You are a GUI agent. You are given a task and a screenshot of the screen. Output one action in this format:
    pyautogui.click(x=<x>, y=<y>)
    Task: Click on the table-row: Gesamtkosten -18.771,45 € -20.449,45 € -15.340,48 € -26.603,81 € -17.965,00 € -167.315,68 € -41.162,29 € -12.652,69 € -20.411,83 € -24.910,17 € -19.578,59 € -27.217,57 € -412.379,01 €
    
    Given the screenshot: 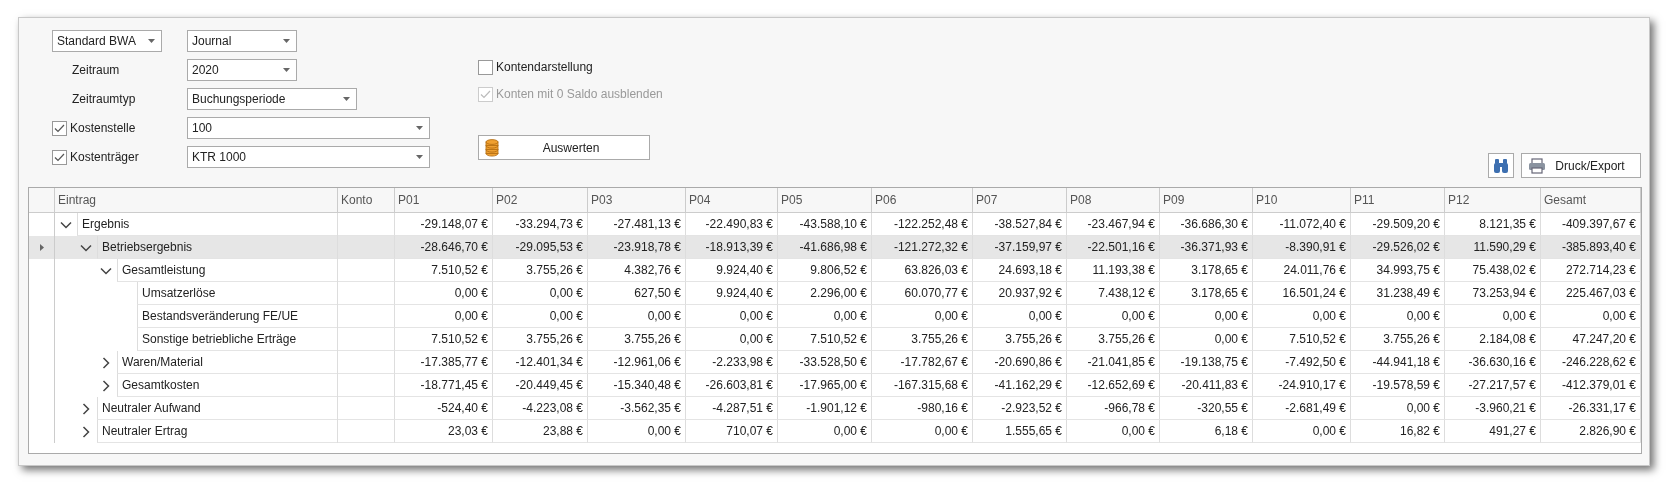 What is the action you would take?
    pyautogui.click(x=835, y=385)
    